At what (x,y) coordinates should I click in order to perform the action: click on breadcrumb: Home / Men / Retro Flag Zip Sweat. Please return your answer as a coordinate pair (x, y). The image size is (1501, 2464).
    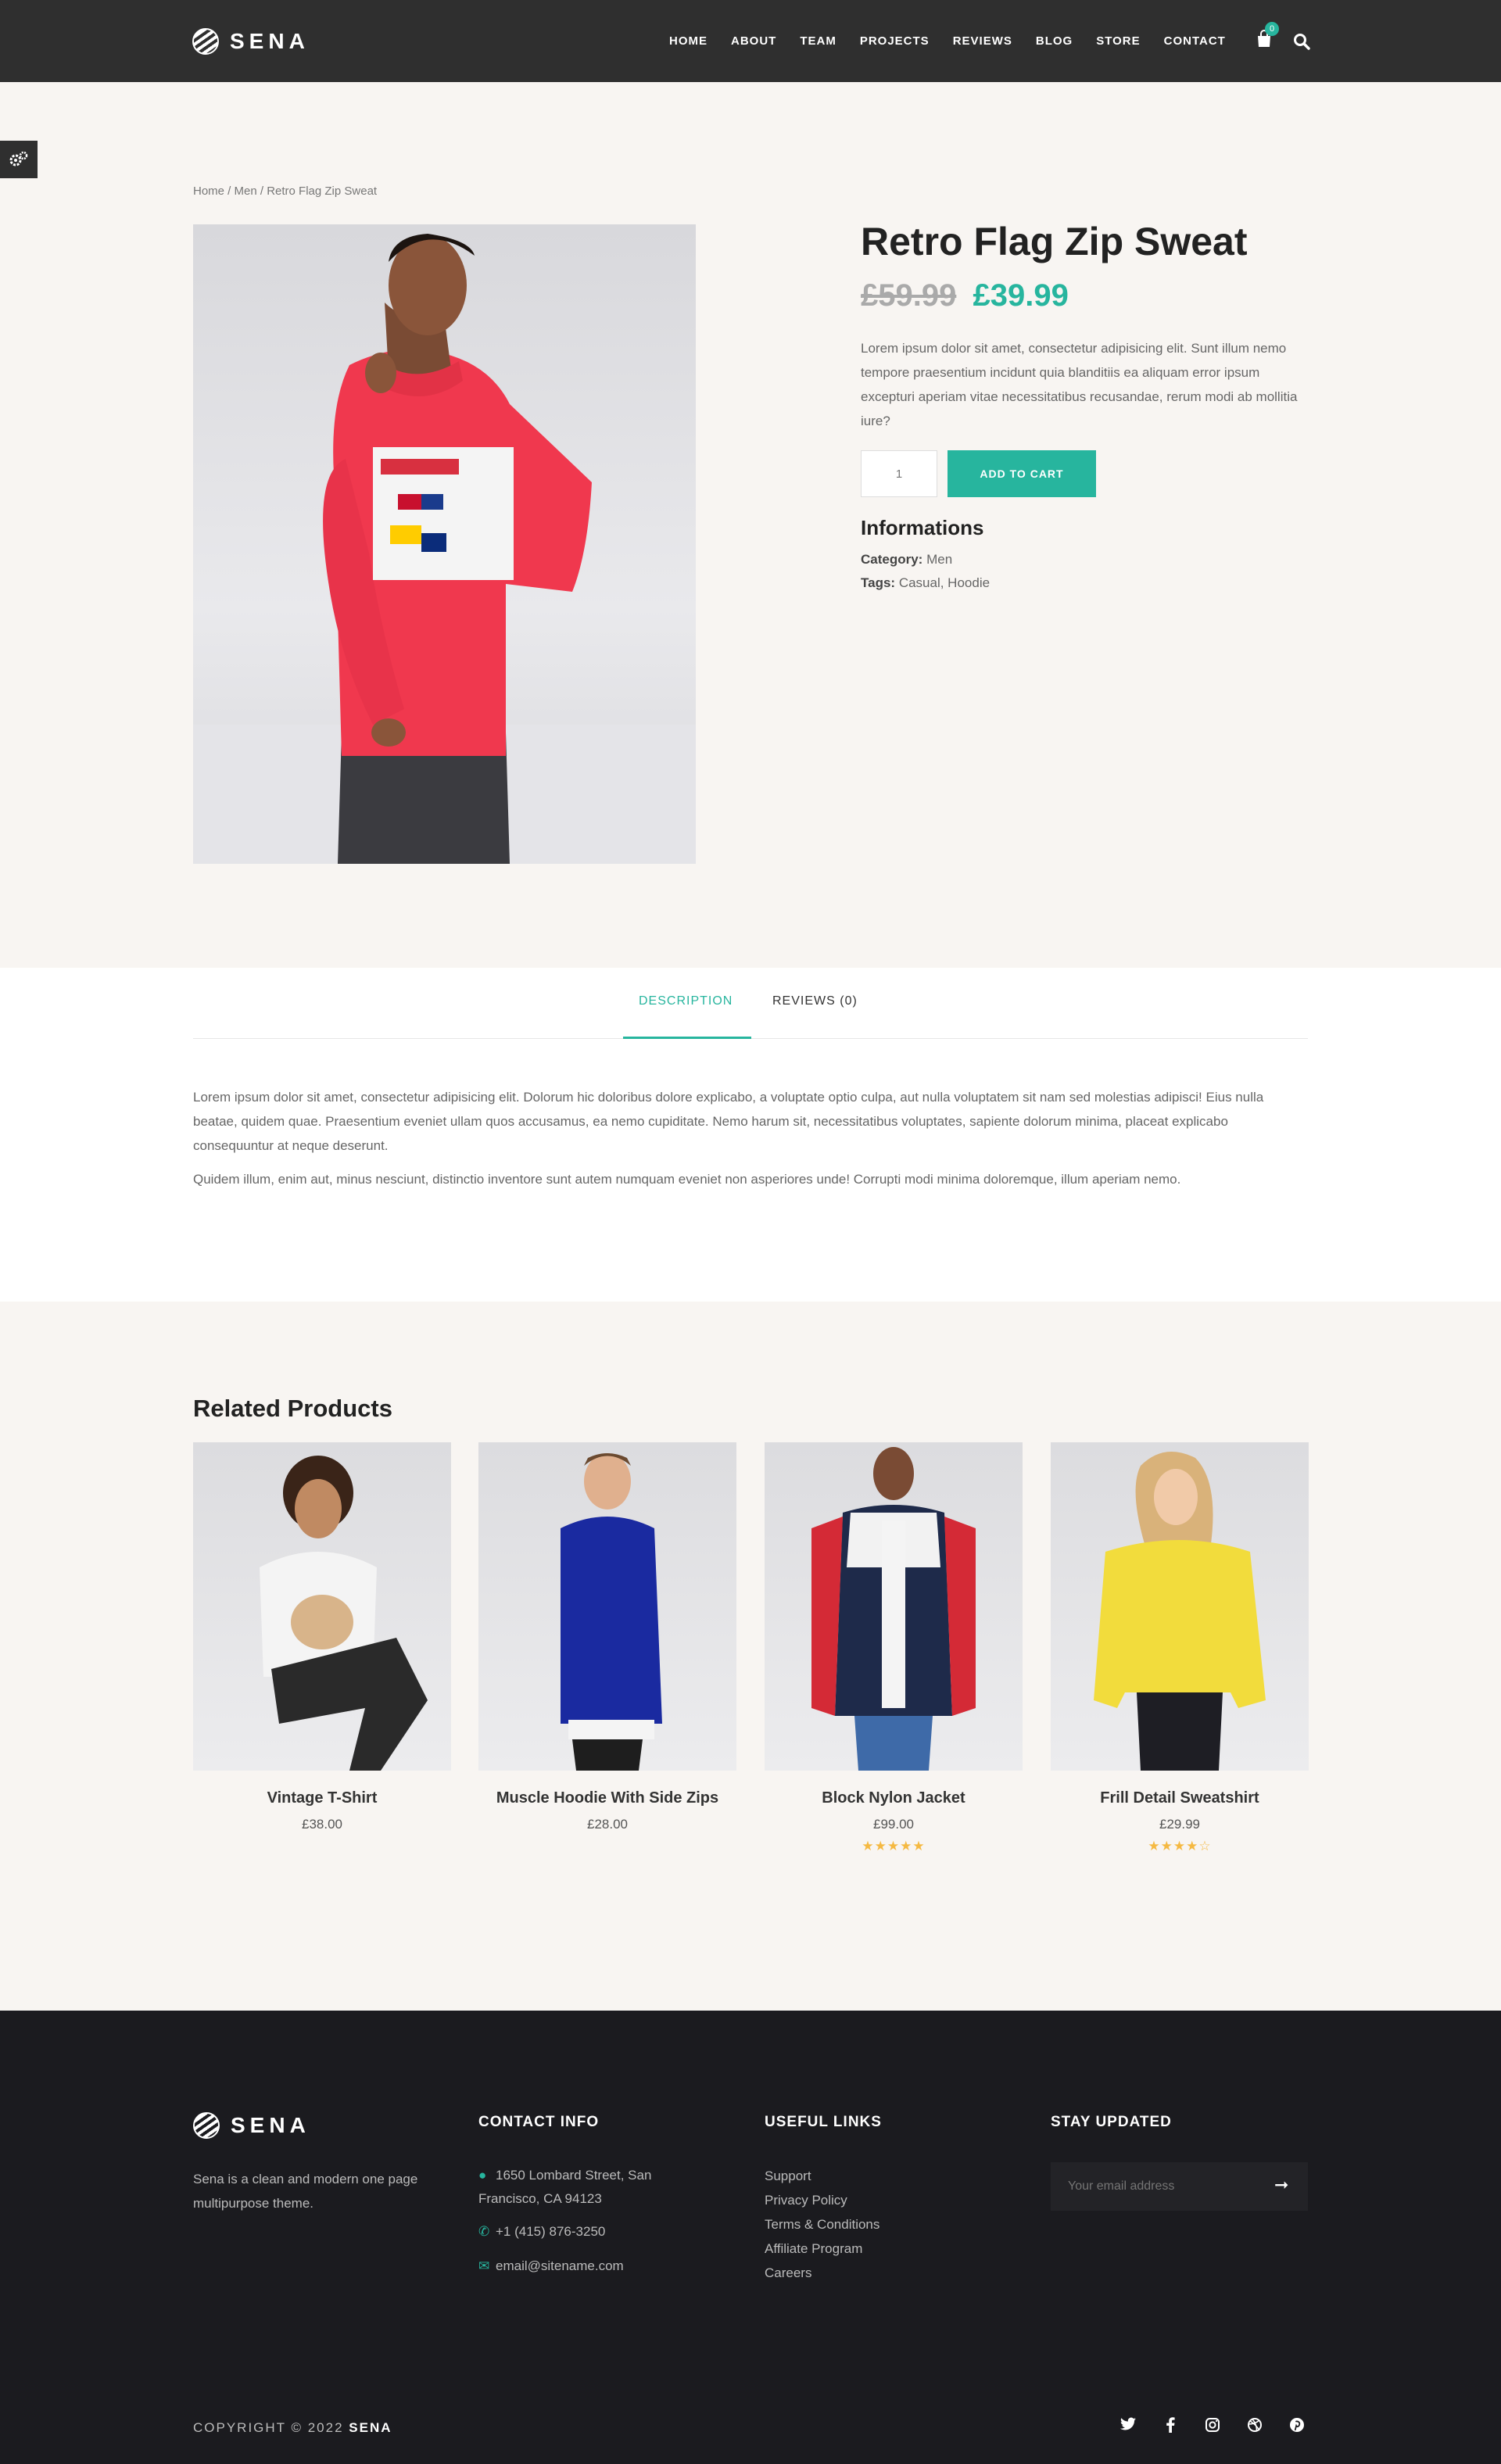
    Looking at the image, I should click on (285, 191).